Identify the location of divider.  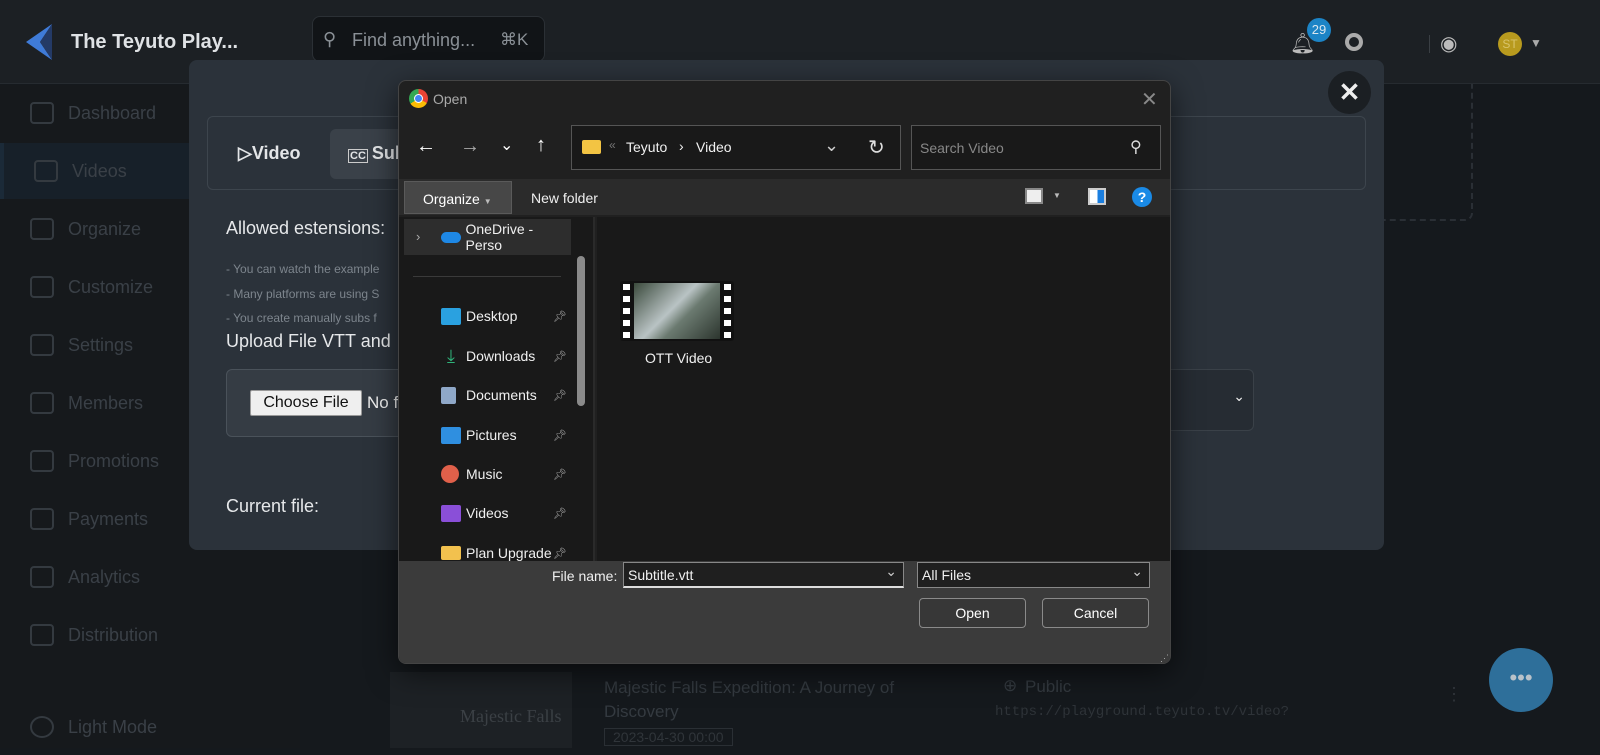
(487, 276).